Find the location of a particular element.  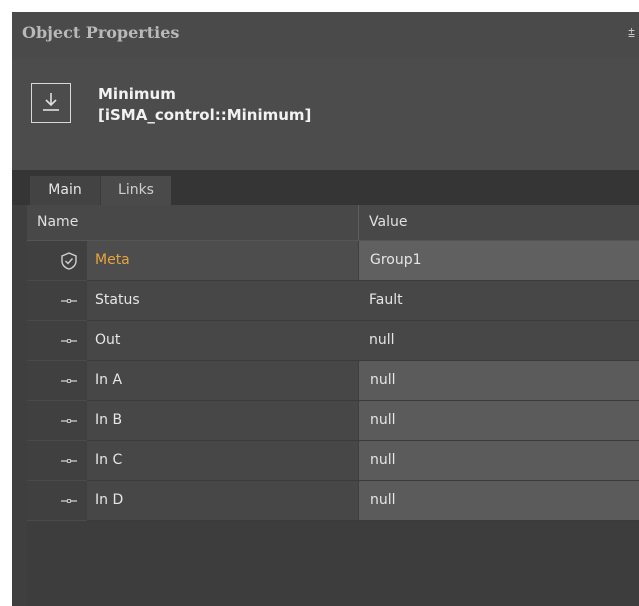

property-row-out: Out null is located at coordinates (333, 341).